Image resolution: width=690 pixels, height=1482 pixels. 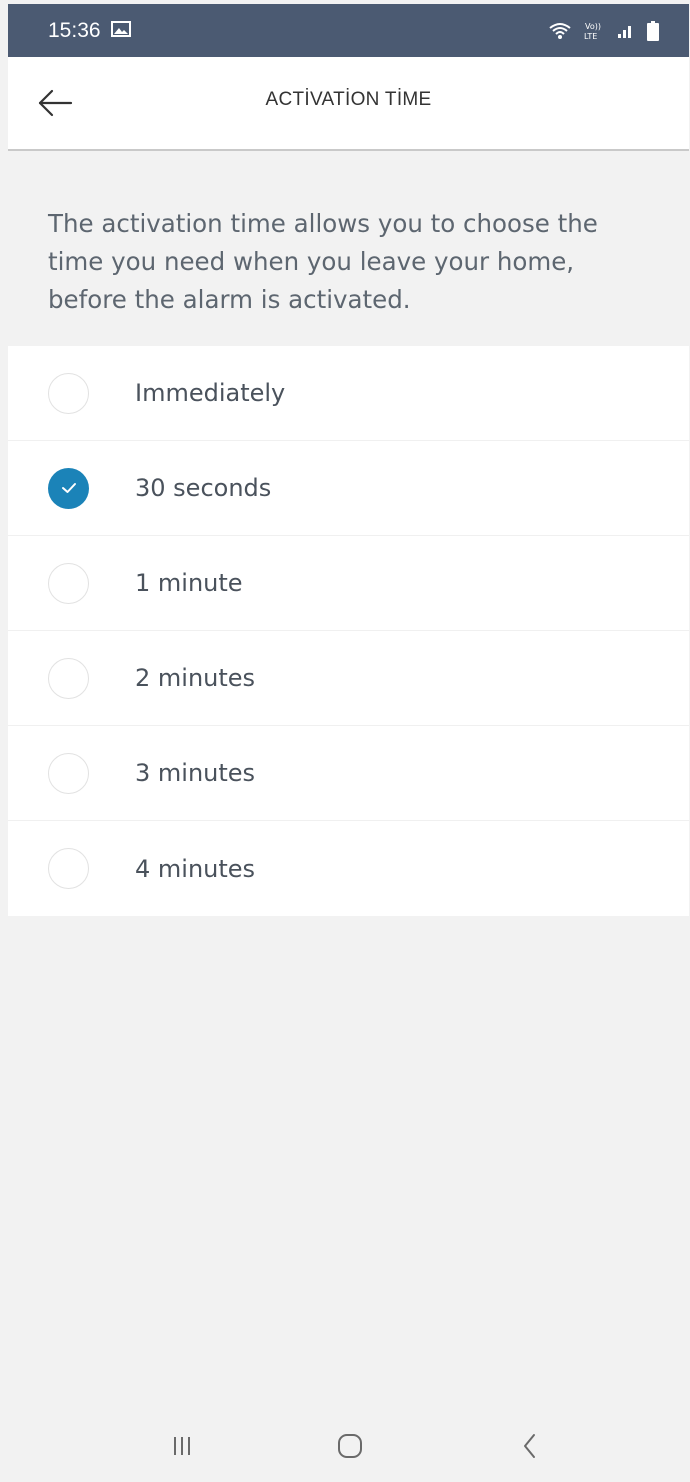 I want to click on wifi-icon, so click(x=560, y=31).